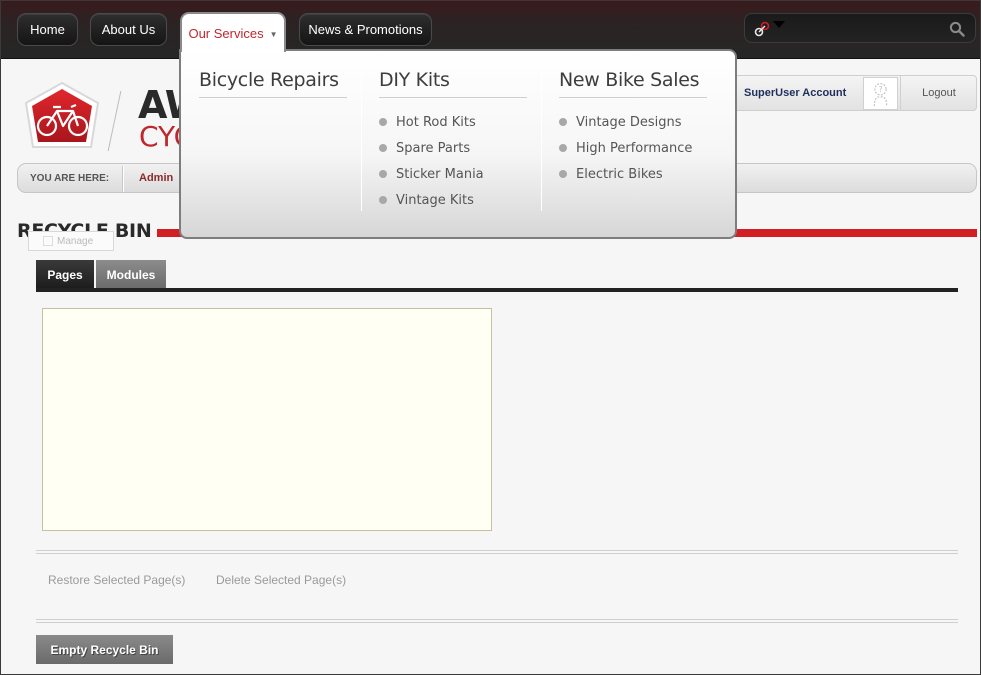  I want to click on menu-heading-diy-kits: DIY Kits, so click(453, 83).